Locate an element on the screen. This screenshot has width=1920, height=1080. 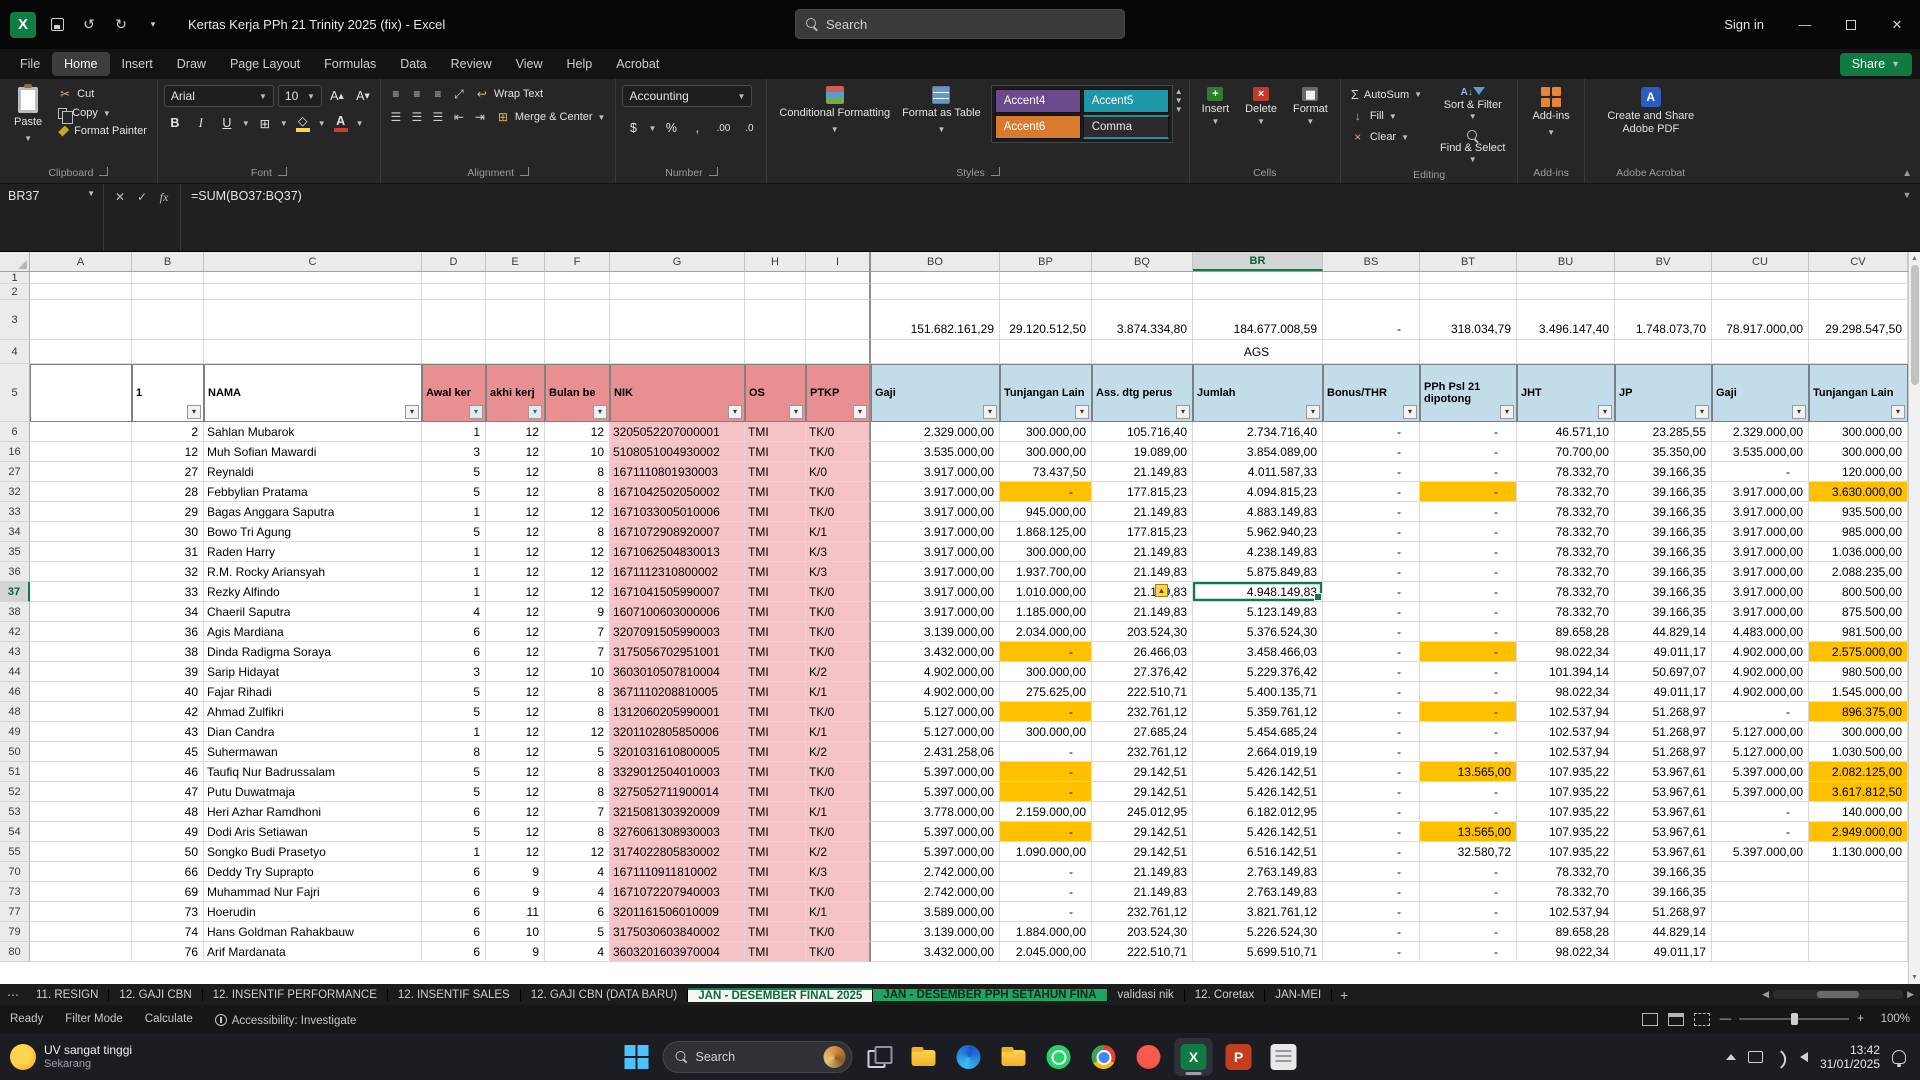
cell-BR1 is located at coordinates (1258, 278).